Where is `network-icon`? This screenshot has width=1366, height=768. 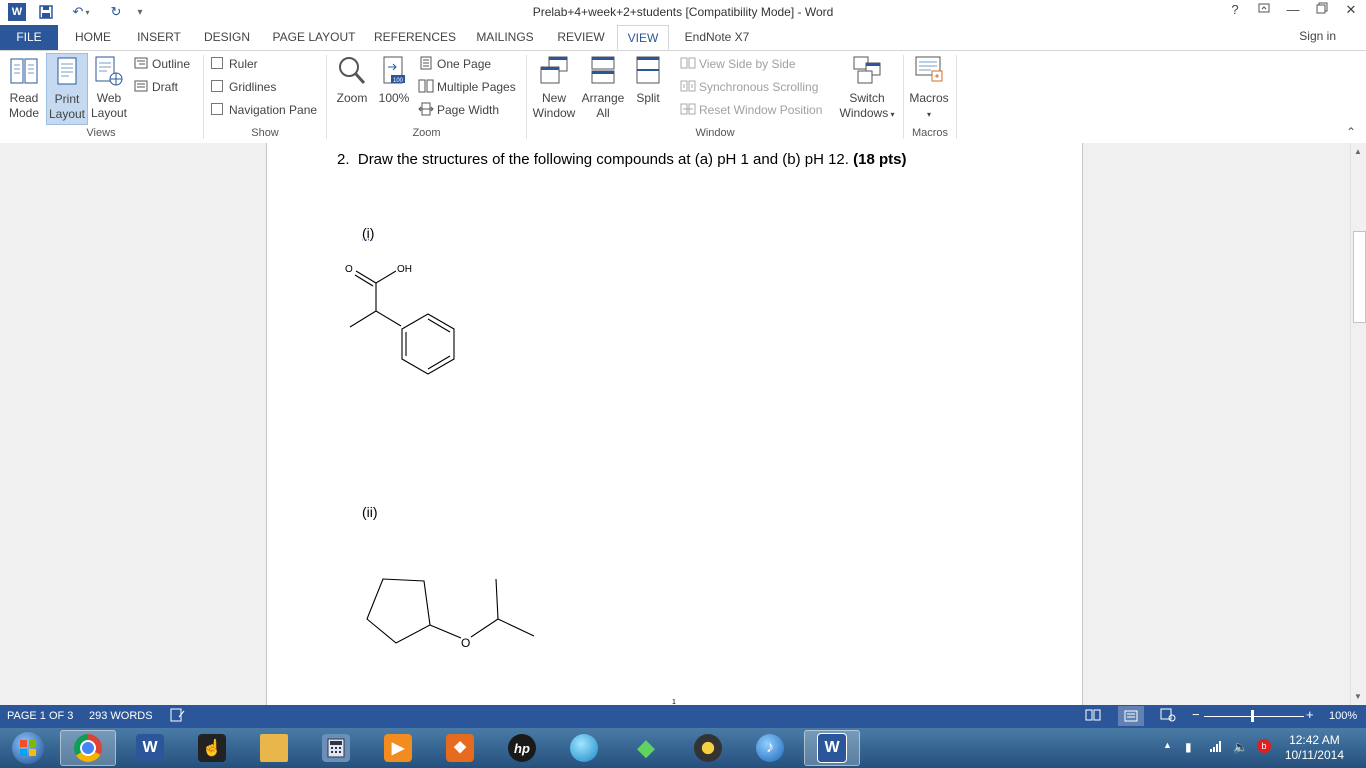 network-icon is located at coordinates (1216, 747).